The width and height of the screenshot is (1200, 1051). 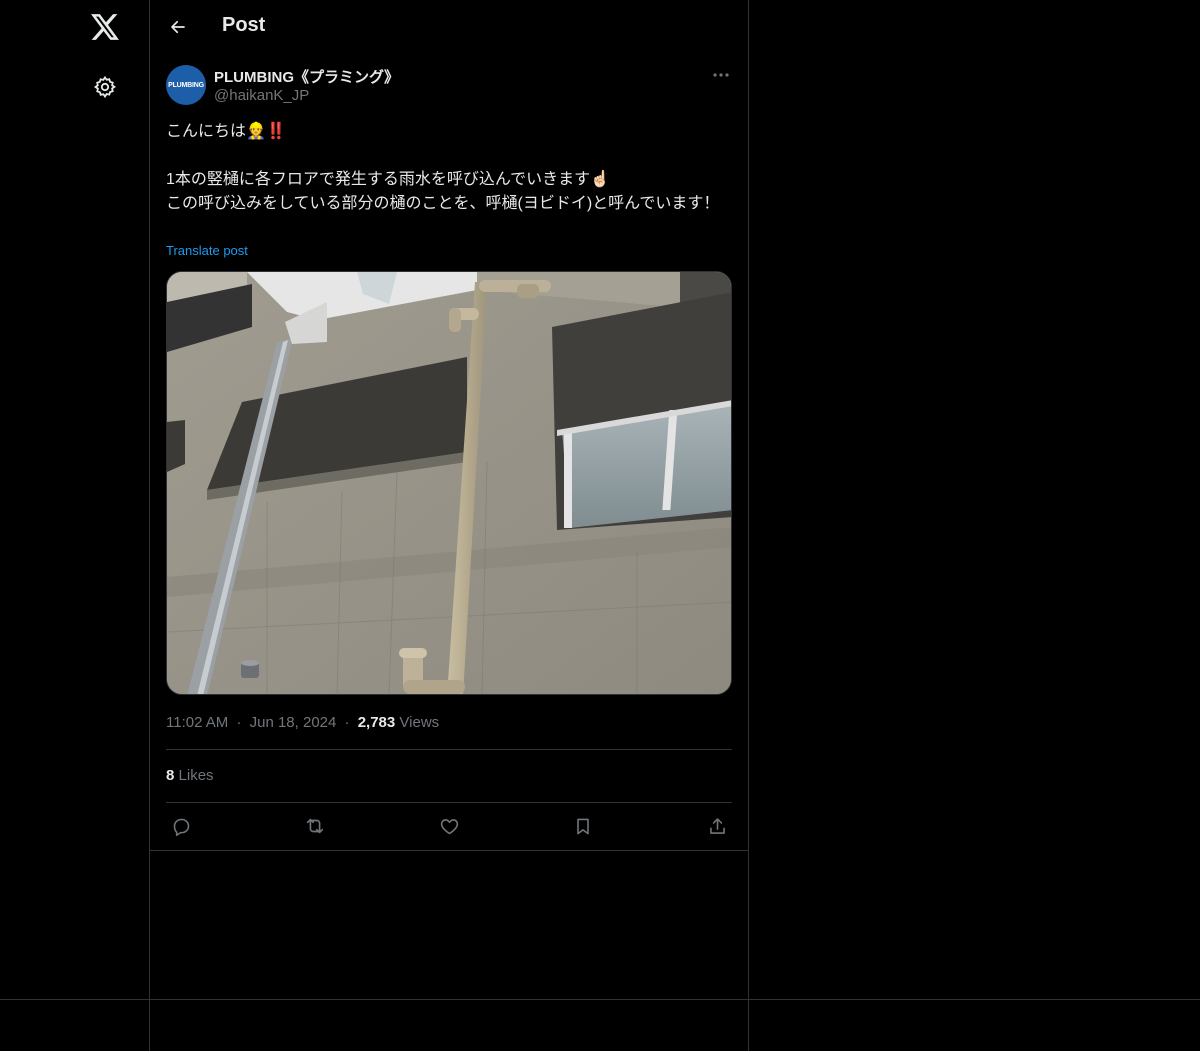 What do you see at coordinates (178, 27) in the screenshot?
I see `arrow-left-icon` at bounding box center [178, 27].